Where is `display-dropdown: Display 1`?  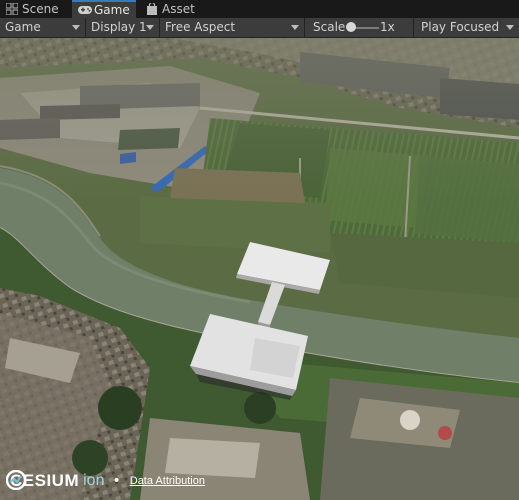
display-dropdown: Display 1 is located at coordinates (123, 27).